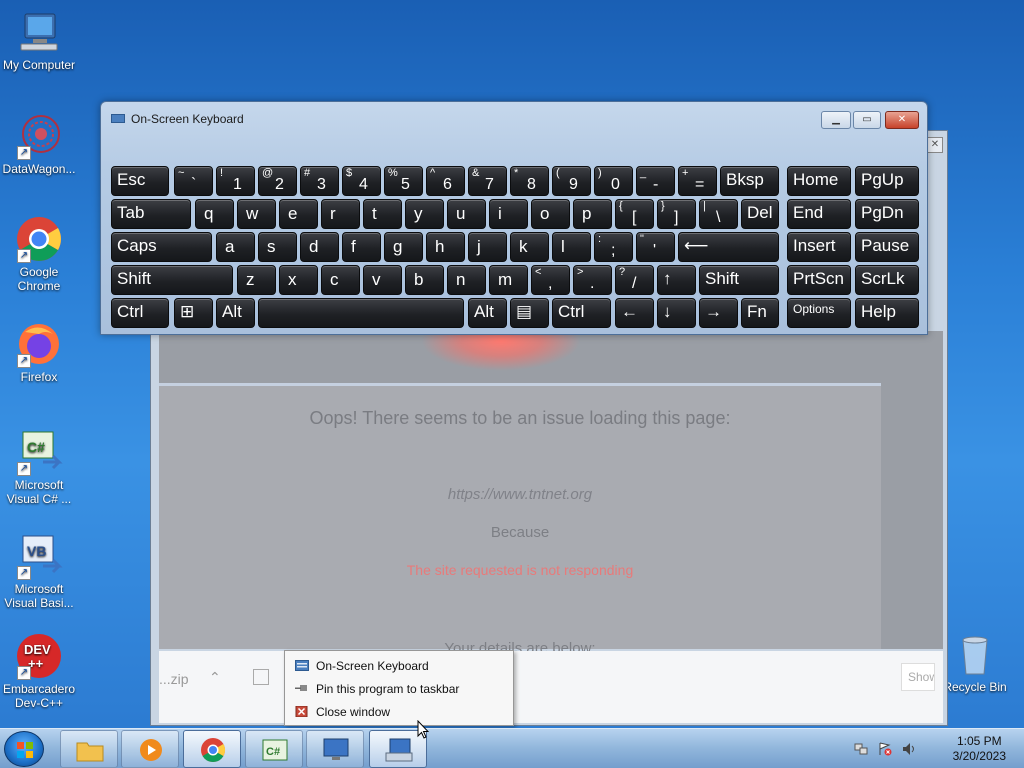 Image resolution: width=1024 pixels, height=768 pixels. I want to click on download-filename: ...zip, so click(174, 679).